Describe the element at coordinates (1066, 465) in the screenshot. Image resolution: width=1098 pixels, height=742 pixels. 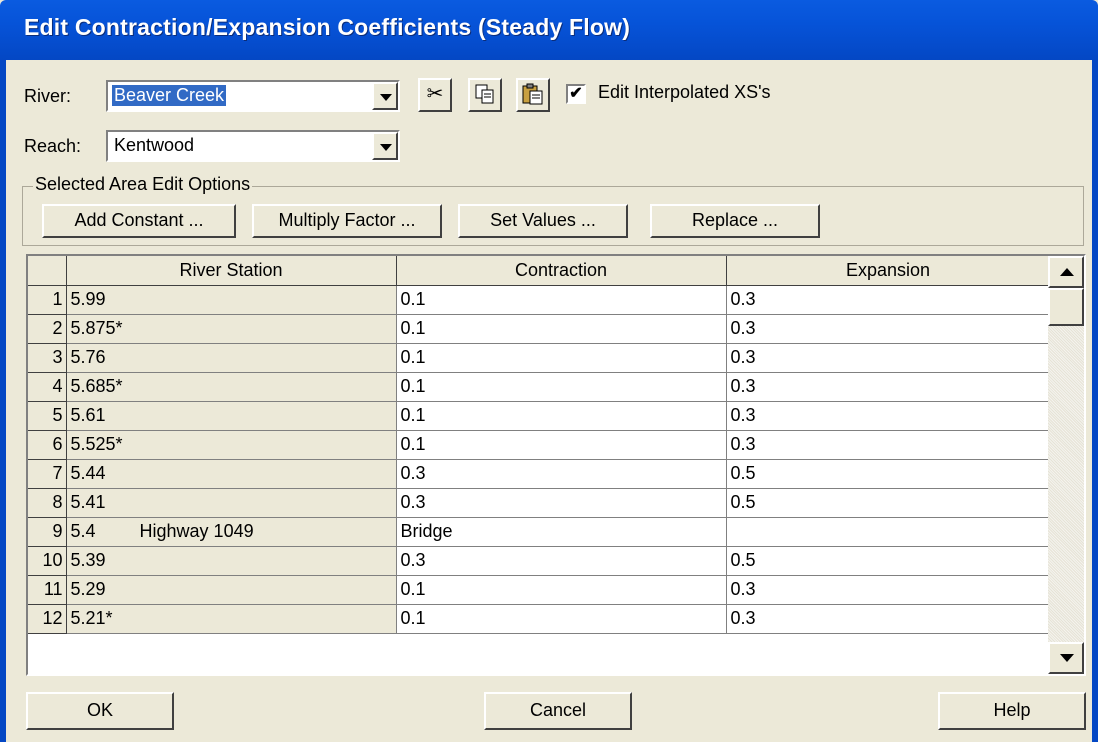
I see `vertical-scrollbar` at that location.